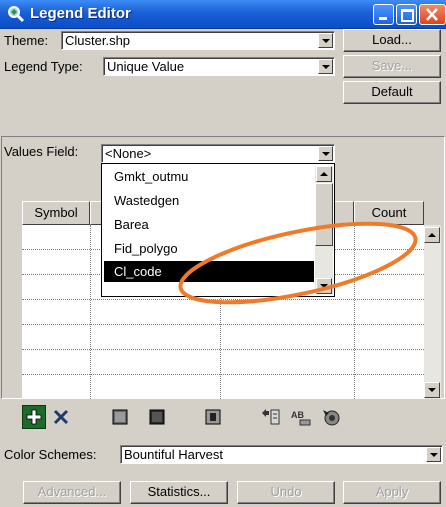 This screenshot has height=507, width=446. I want to click on scroll-thumb, so click(324, 214).